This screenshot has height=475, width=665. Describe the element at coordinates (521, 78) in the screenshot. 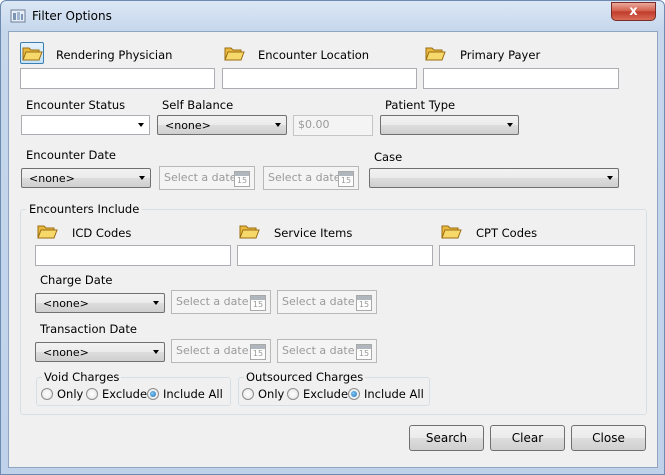

I see `primary-payer-field` at that location.